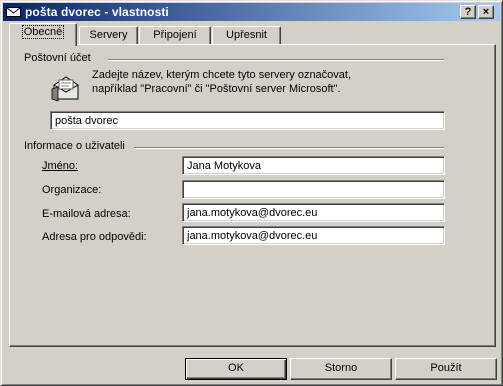  What do you see at coordinates (86, 214) in the screenshot?
I see `email-label: E-mailová adresa:` at bounding box center [86, 214].